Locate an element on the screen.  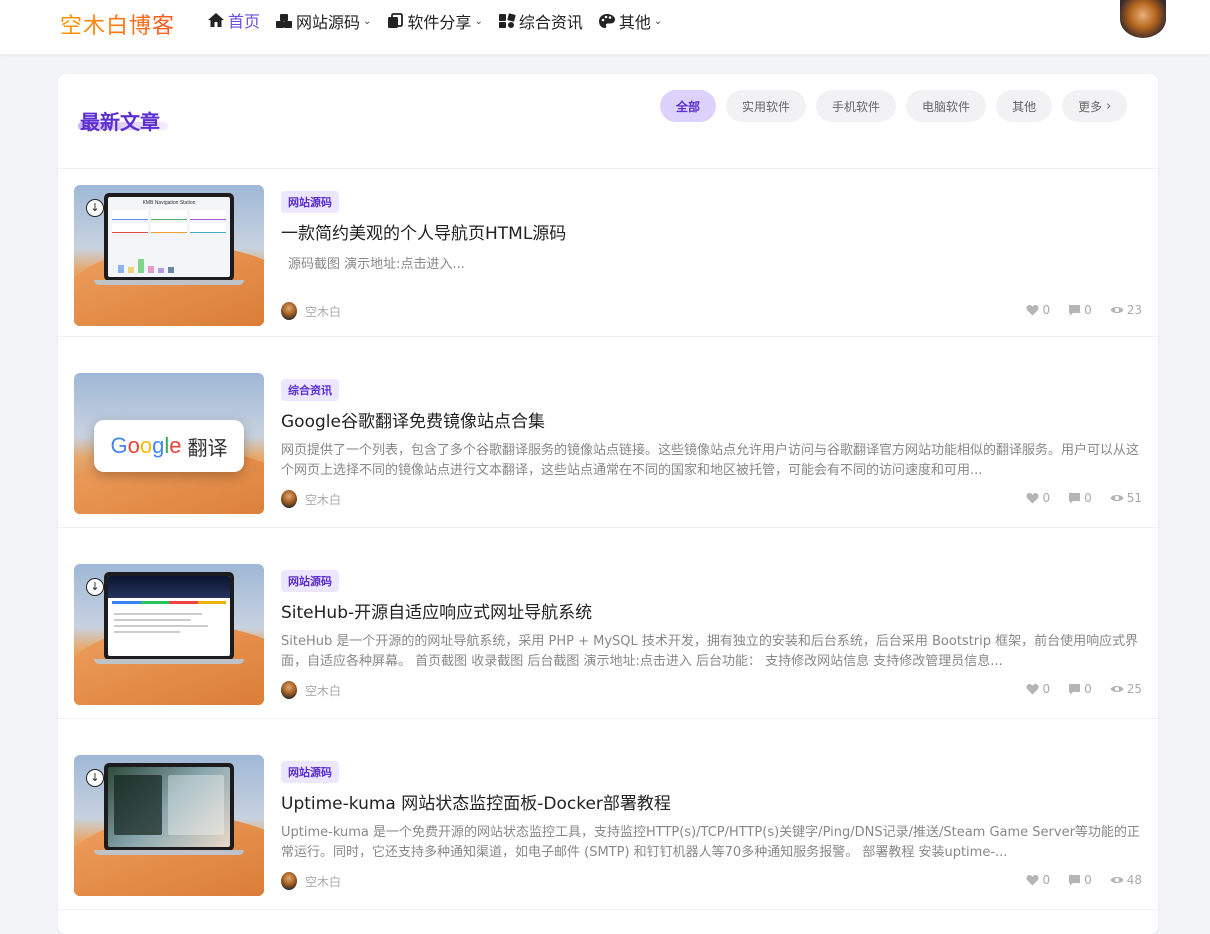
post-stats: 0 0 48 is located at coordinates (1075, 880).